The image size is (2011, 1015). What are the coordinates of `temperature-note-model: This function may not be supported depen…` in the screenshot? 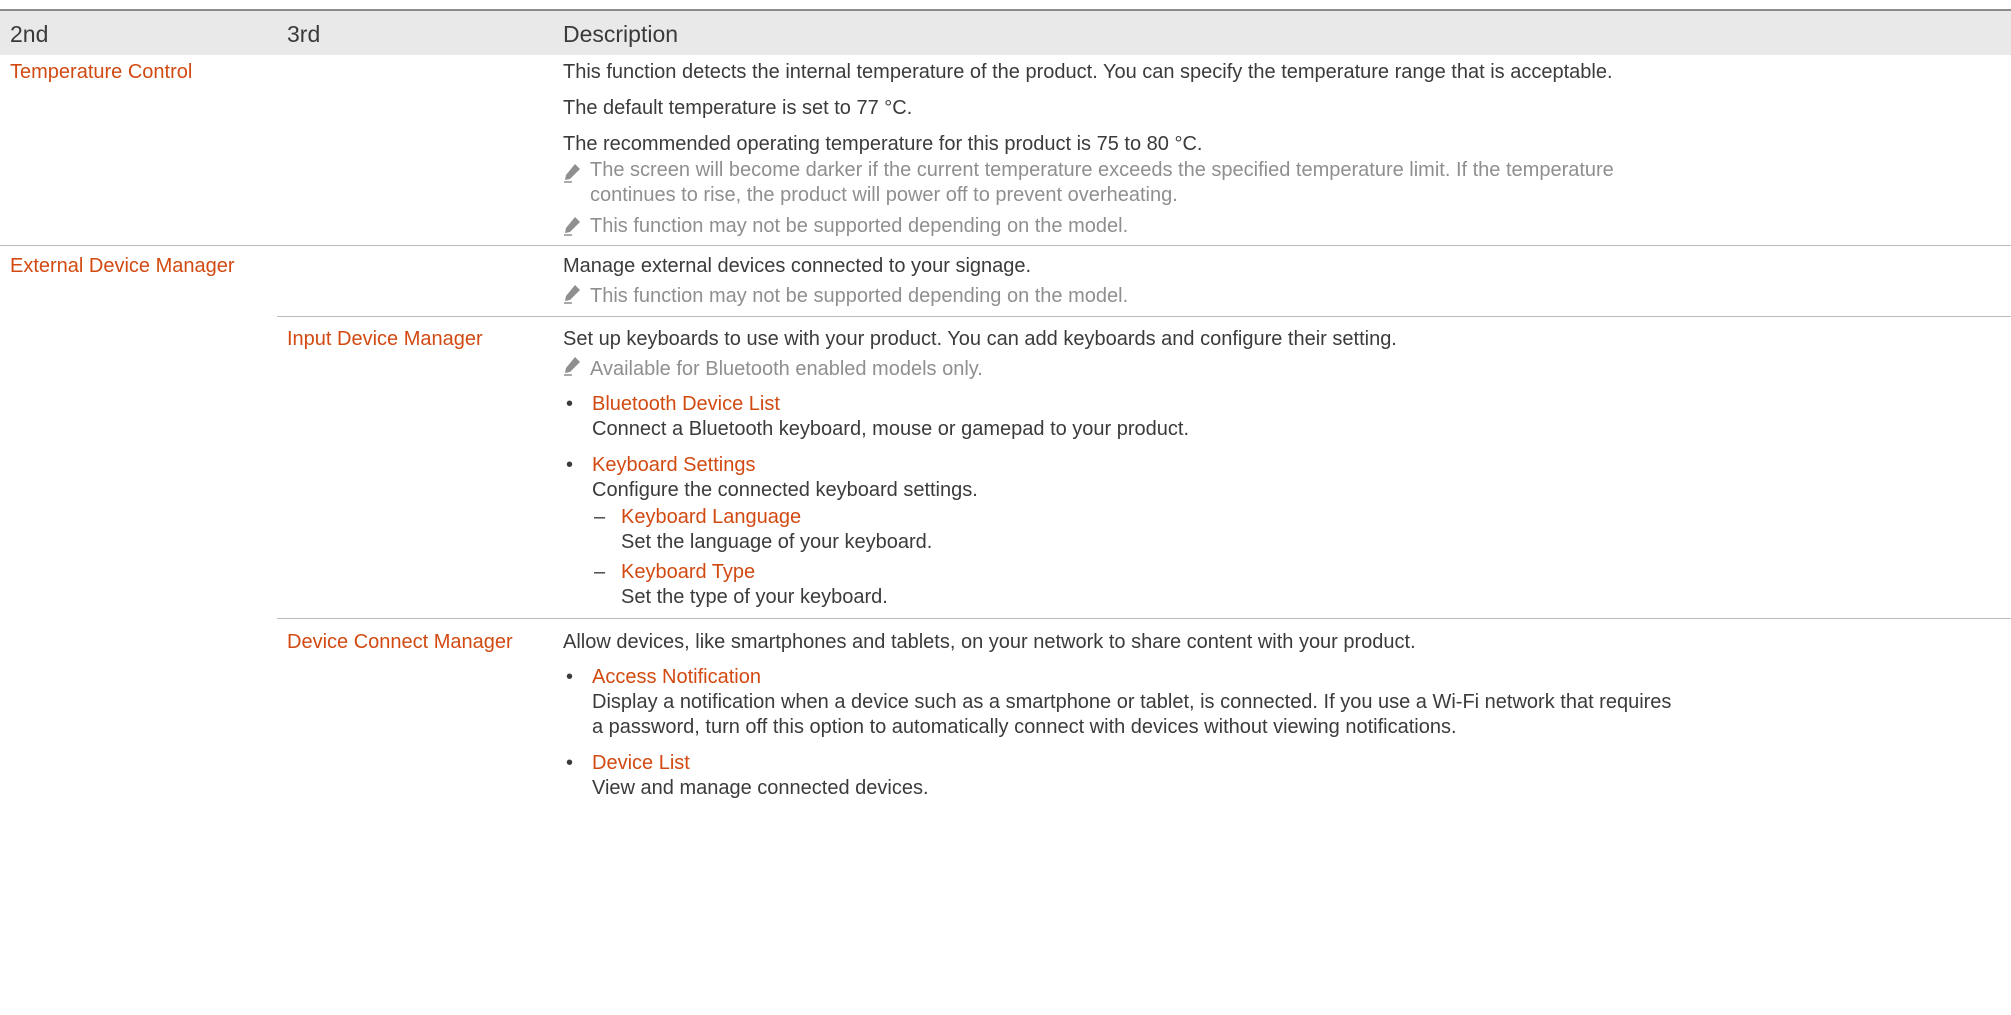 It's located at (859, 226).